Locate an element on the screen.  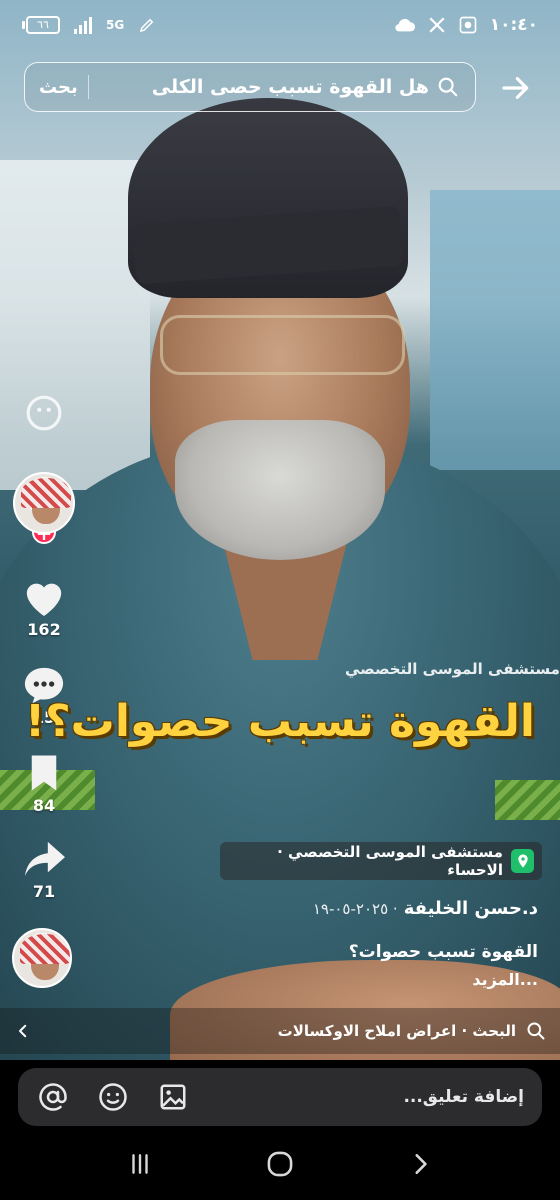
author-line: د.حسن الخليفة · ٢٠٢٥-٠٥-١٩ is located at coordinates (425, 908).